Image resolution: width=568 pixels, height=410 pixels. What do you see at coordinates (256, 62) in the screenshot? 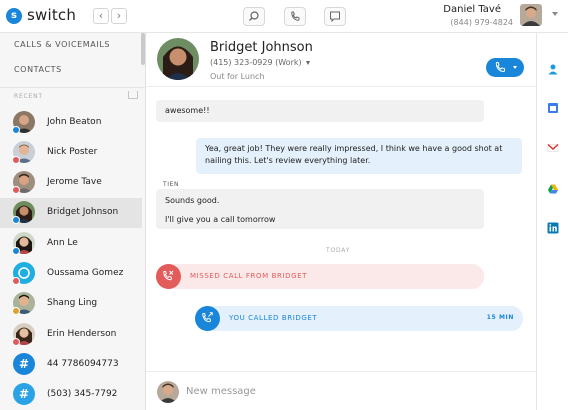
I see `contact-phone: (415) 323-0929 (Work)` at bounding box center [256, 62].